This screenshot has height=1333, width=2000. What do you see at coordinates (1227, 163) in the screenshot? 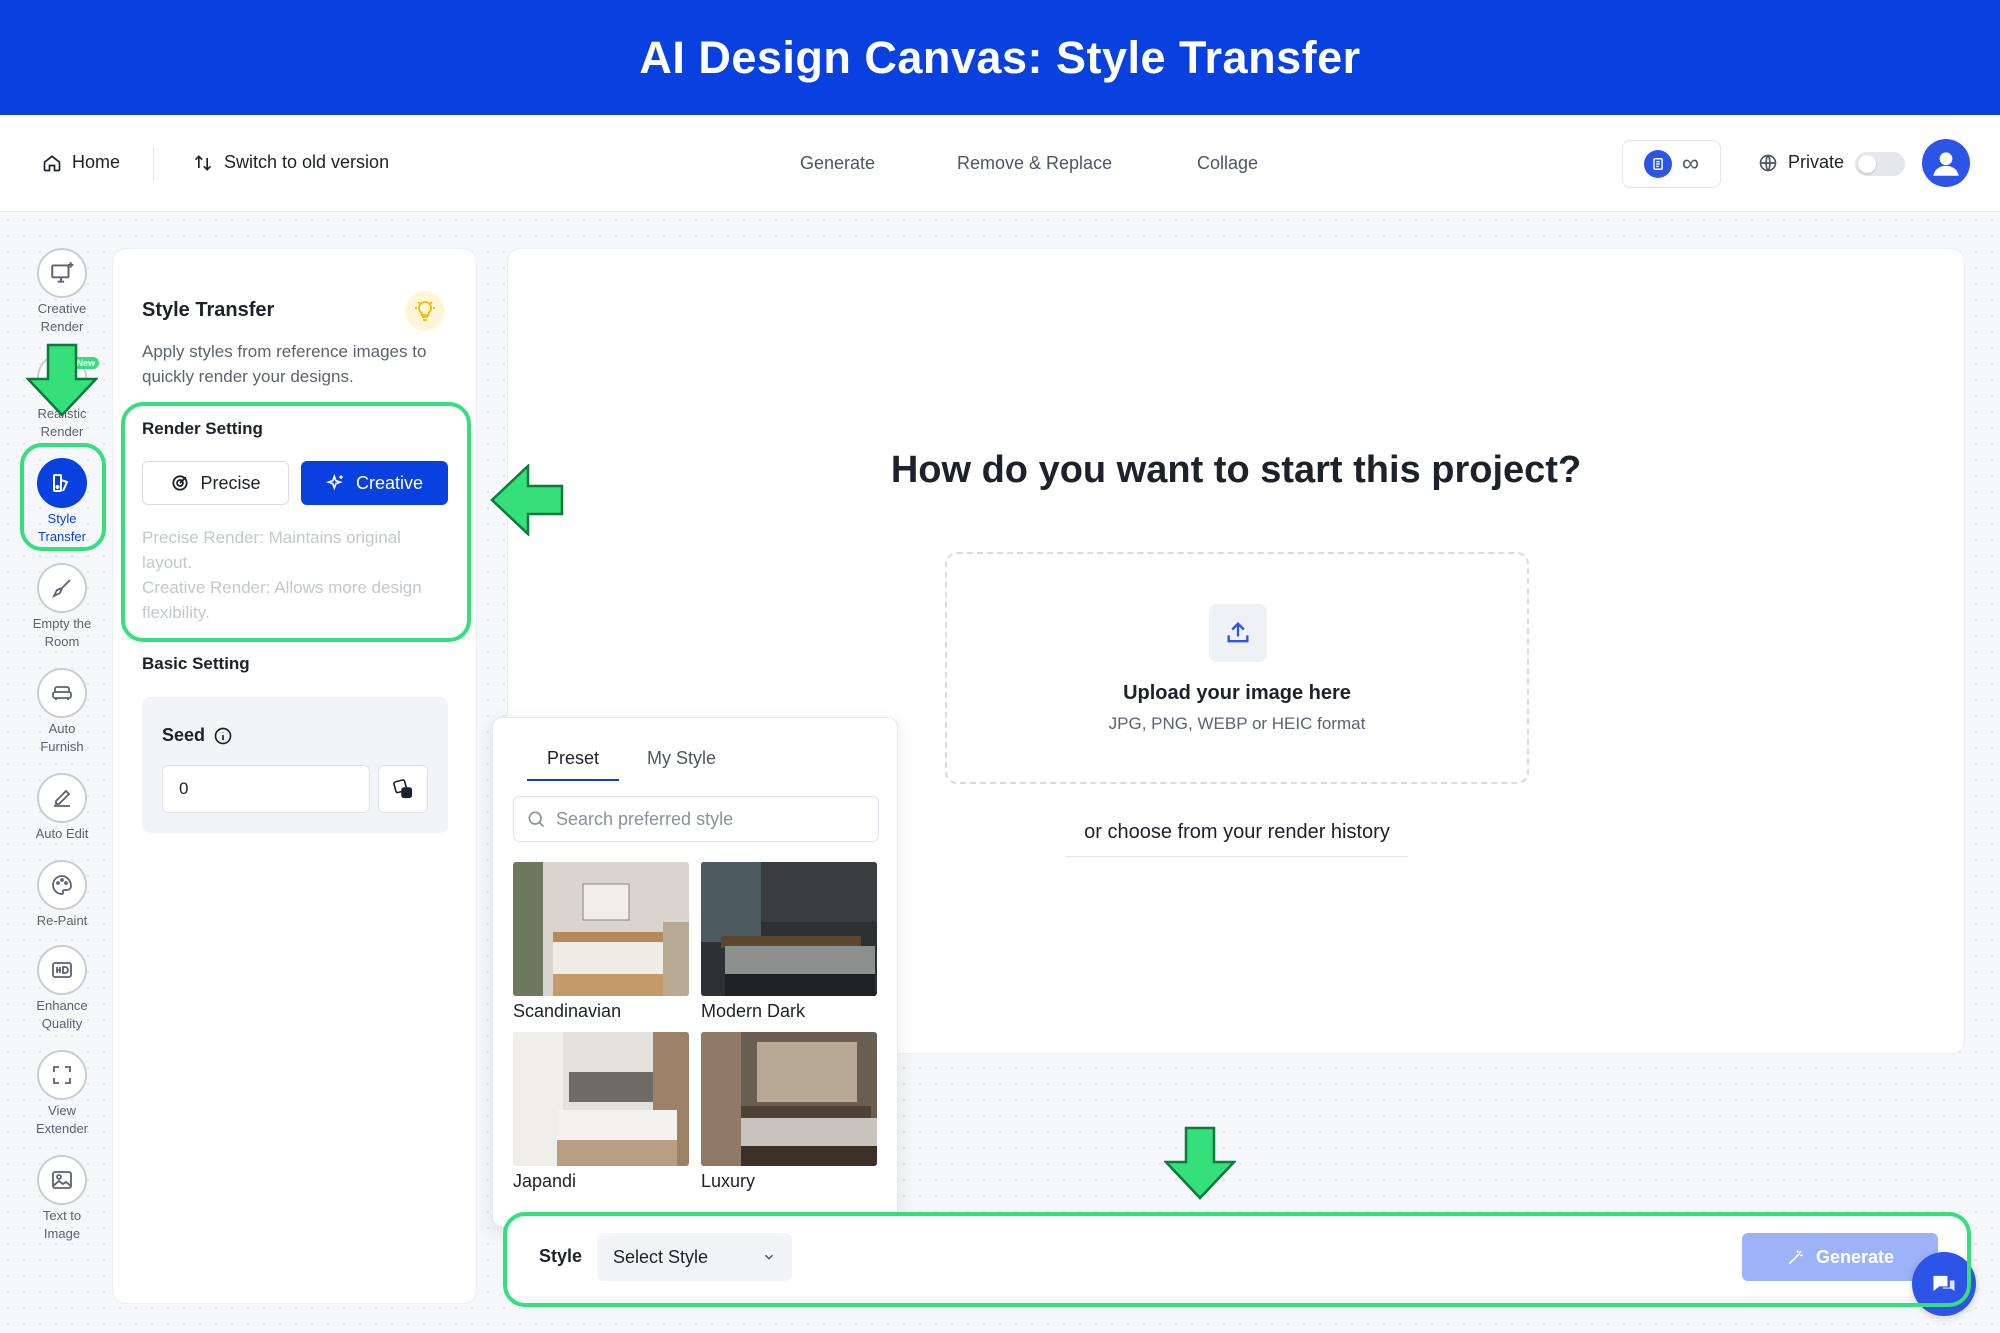
I see `nav-collage: Collage` at bounding box center [1227, 163].